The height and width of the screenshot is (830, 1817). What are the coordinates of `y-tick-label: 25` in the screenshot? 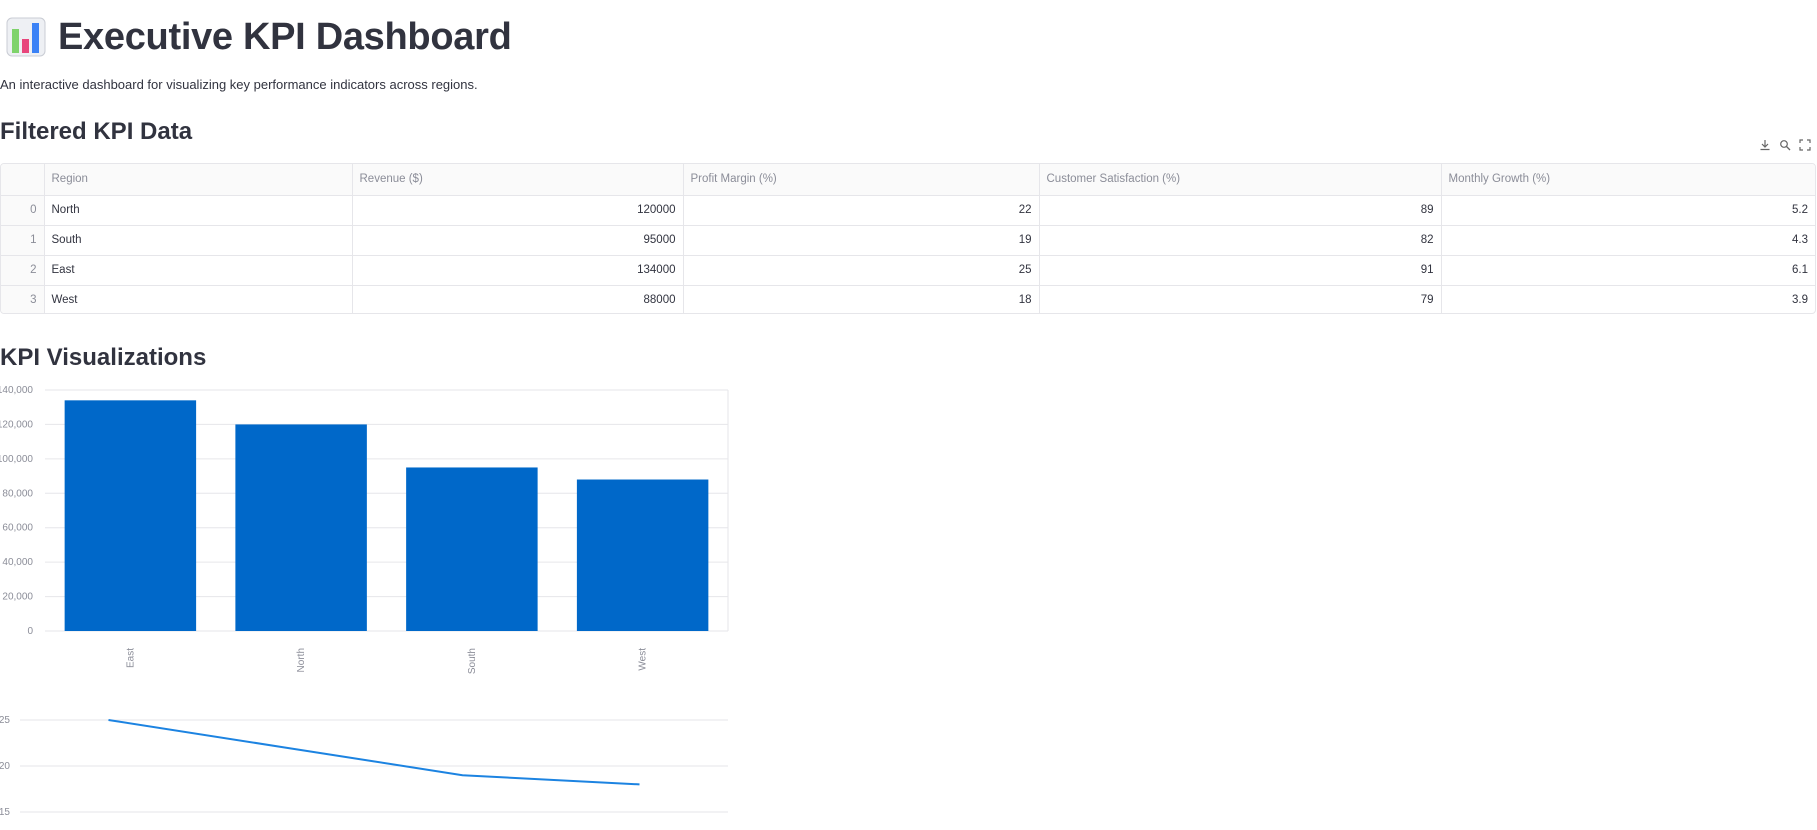 It's located at (5, 720).